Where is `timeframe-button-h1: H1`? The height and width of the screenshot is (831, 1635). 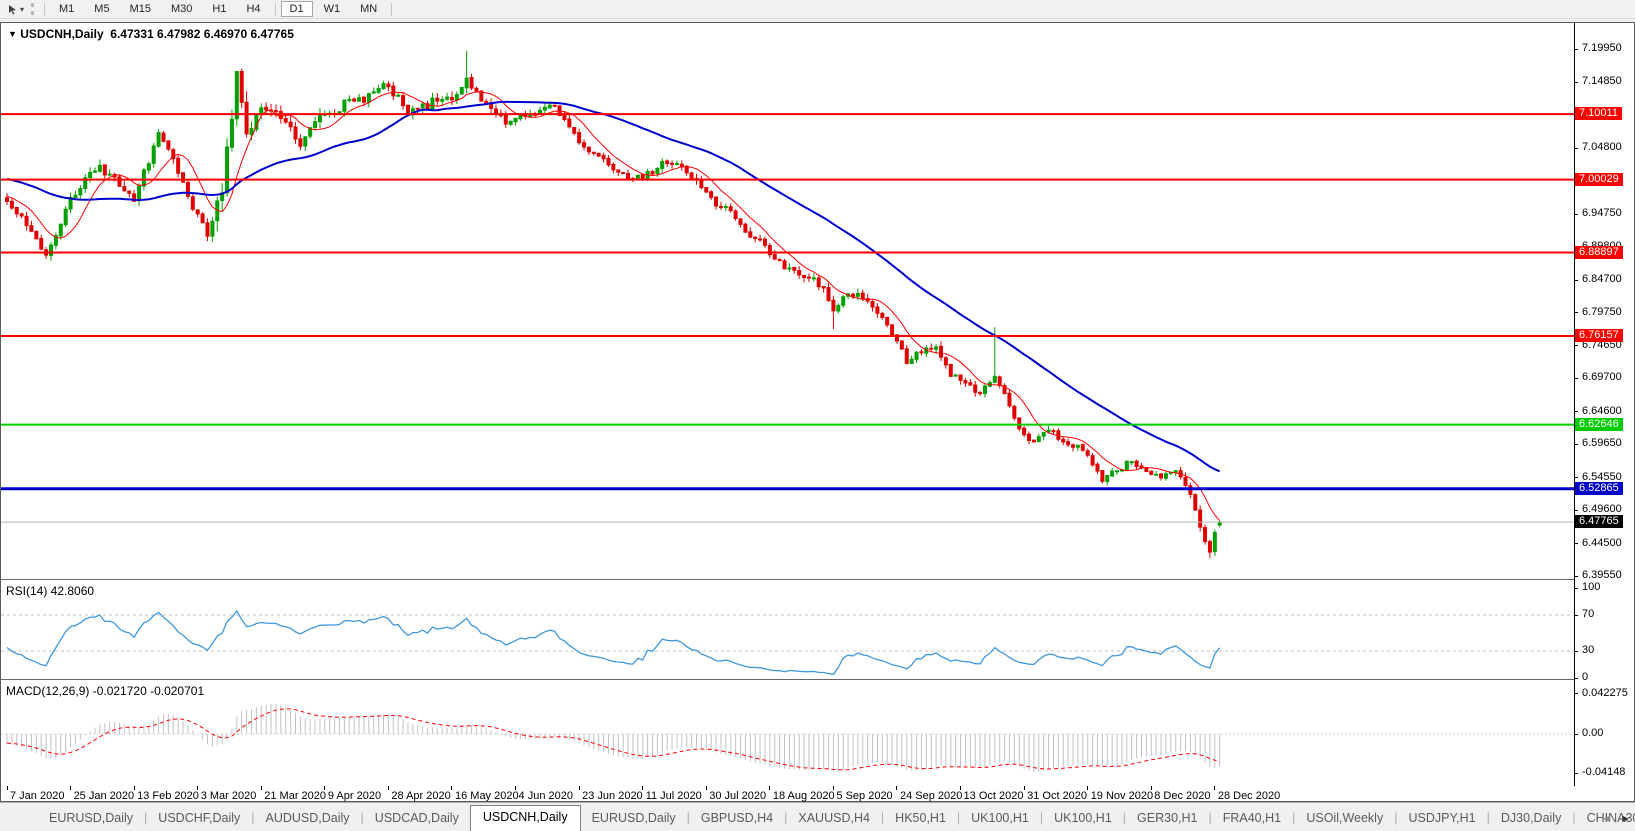 timeframe-button-h1: H1 is located at coordinates (219, 9).